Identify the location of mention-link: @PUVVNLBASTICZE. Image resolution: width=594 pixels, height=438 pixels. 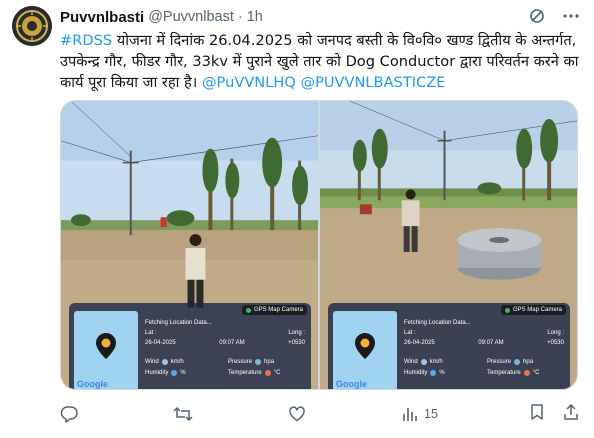
(372, 82).